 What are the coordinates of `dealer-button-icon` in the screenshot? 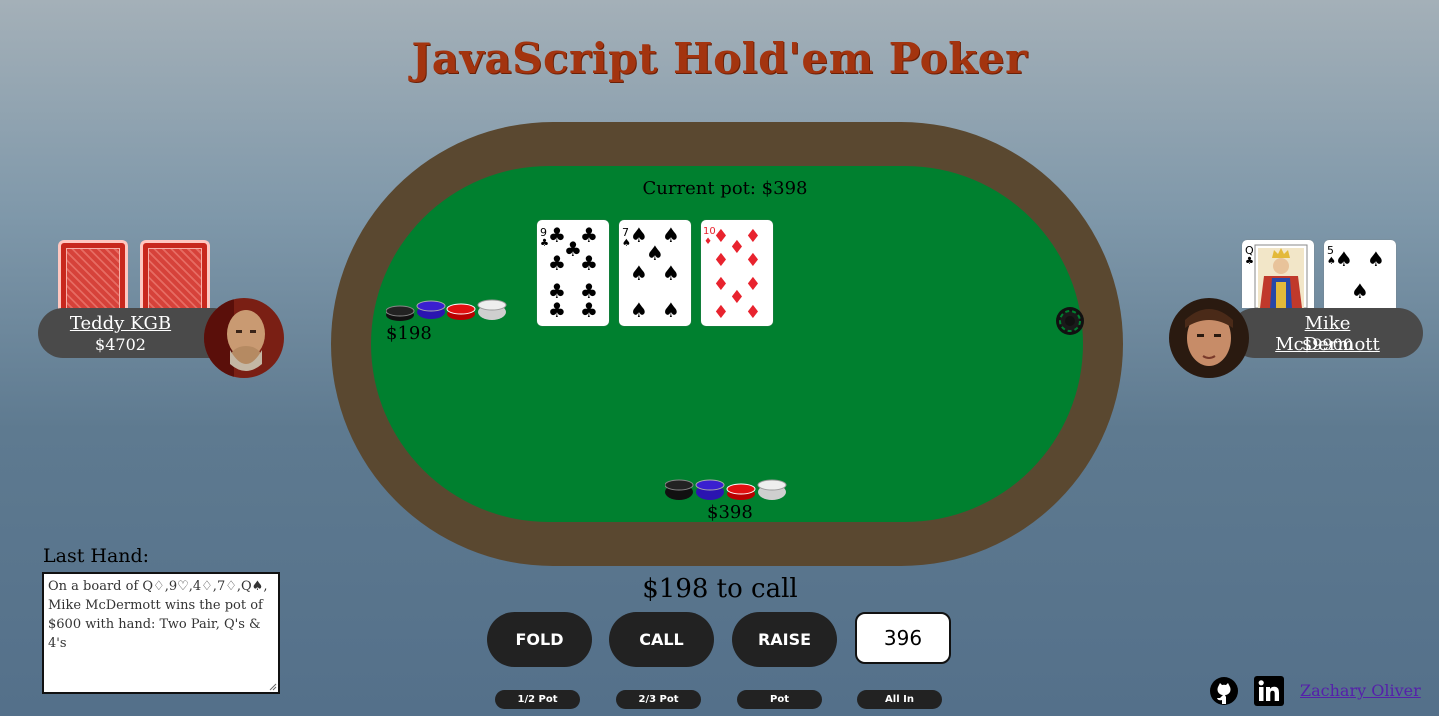 It's located at (1070, 323).